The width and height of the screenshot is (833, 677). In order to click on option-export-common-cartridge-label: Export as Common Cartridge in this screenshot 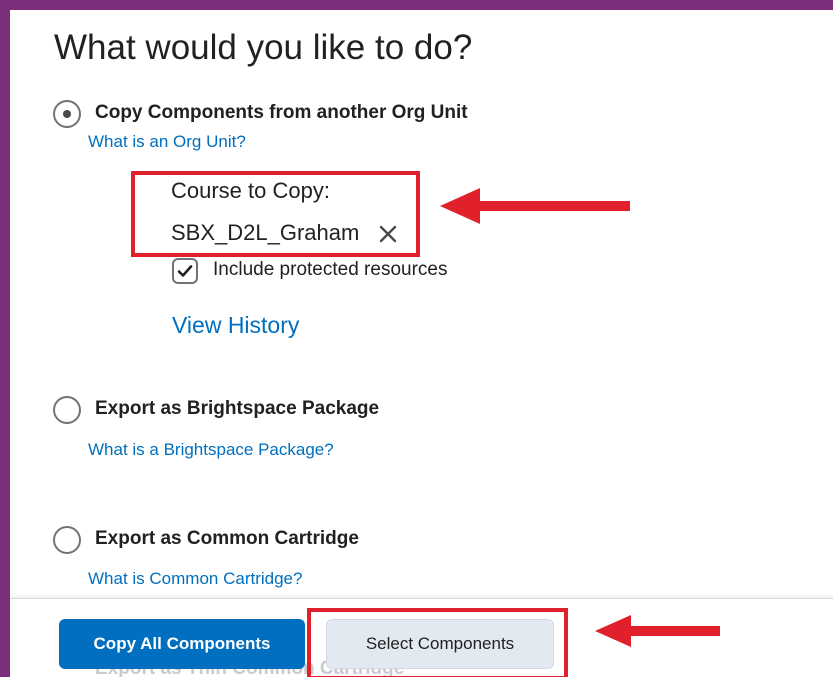, I will do `click(227, 538)`.